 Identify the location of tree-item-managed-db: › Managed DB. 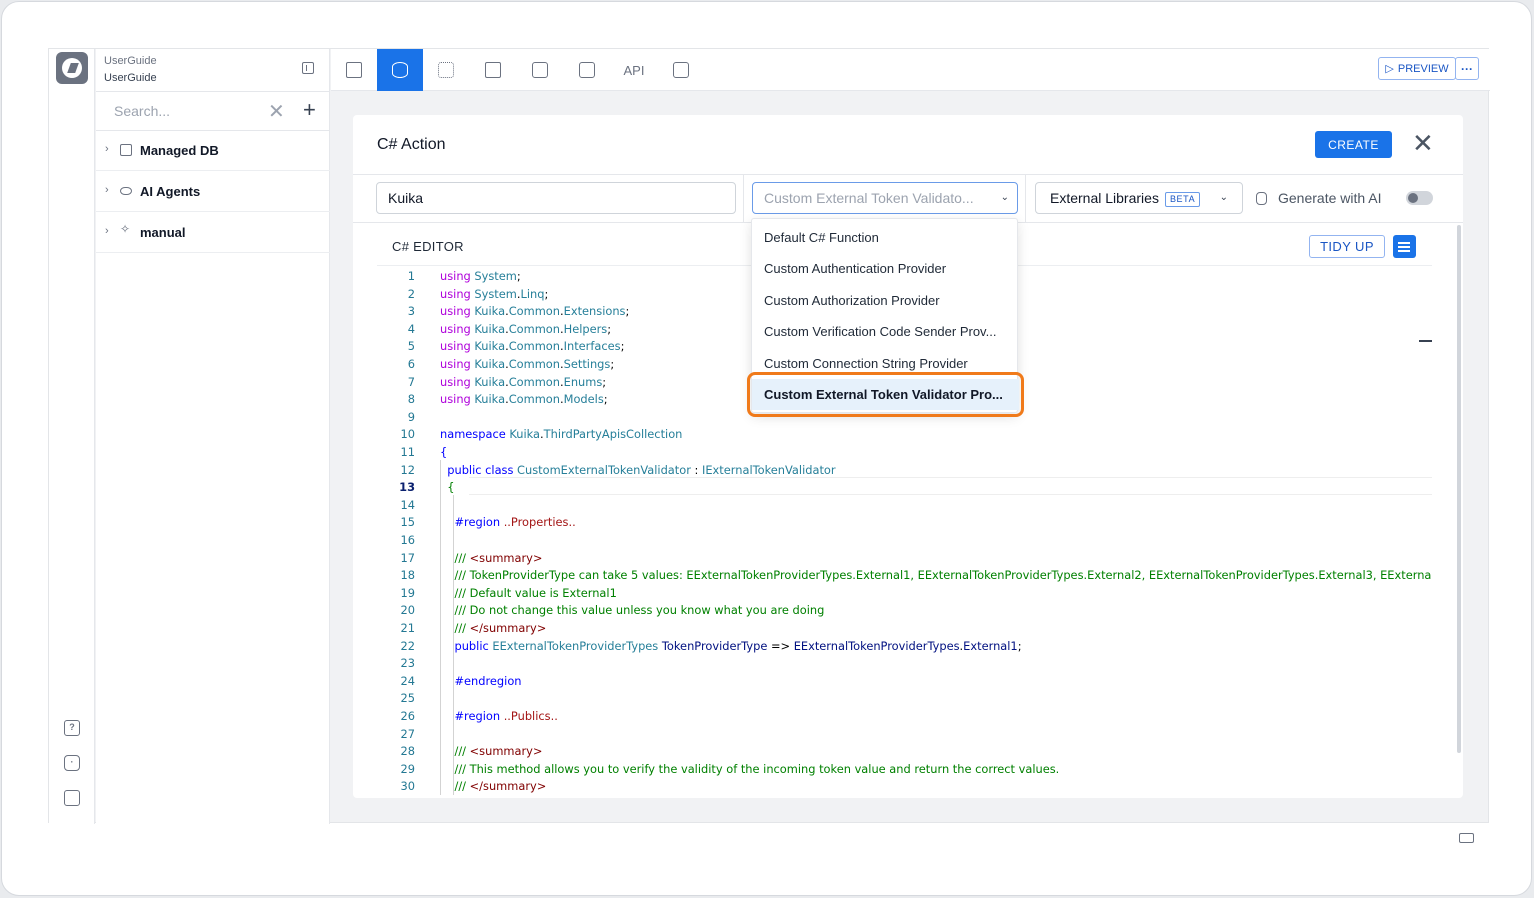
(213, 151).